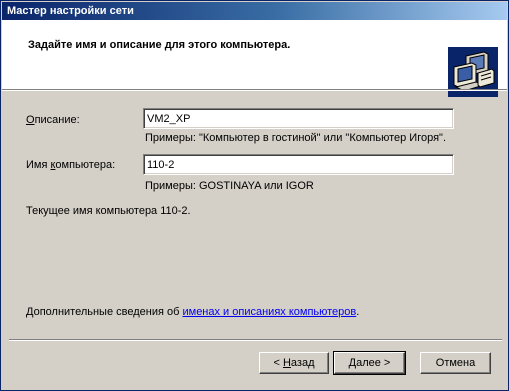  I want to click on next-button: Далее >, so click(369, 363).